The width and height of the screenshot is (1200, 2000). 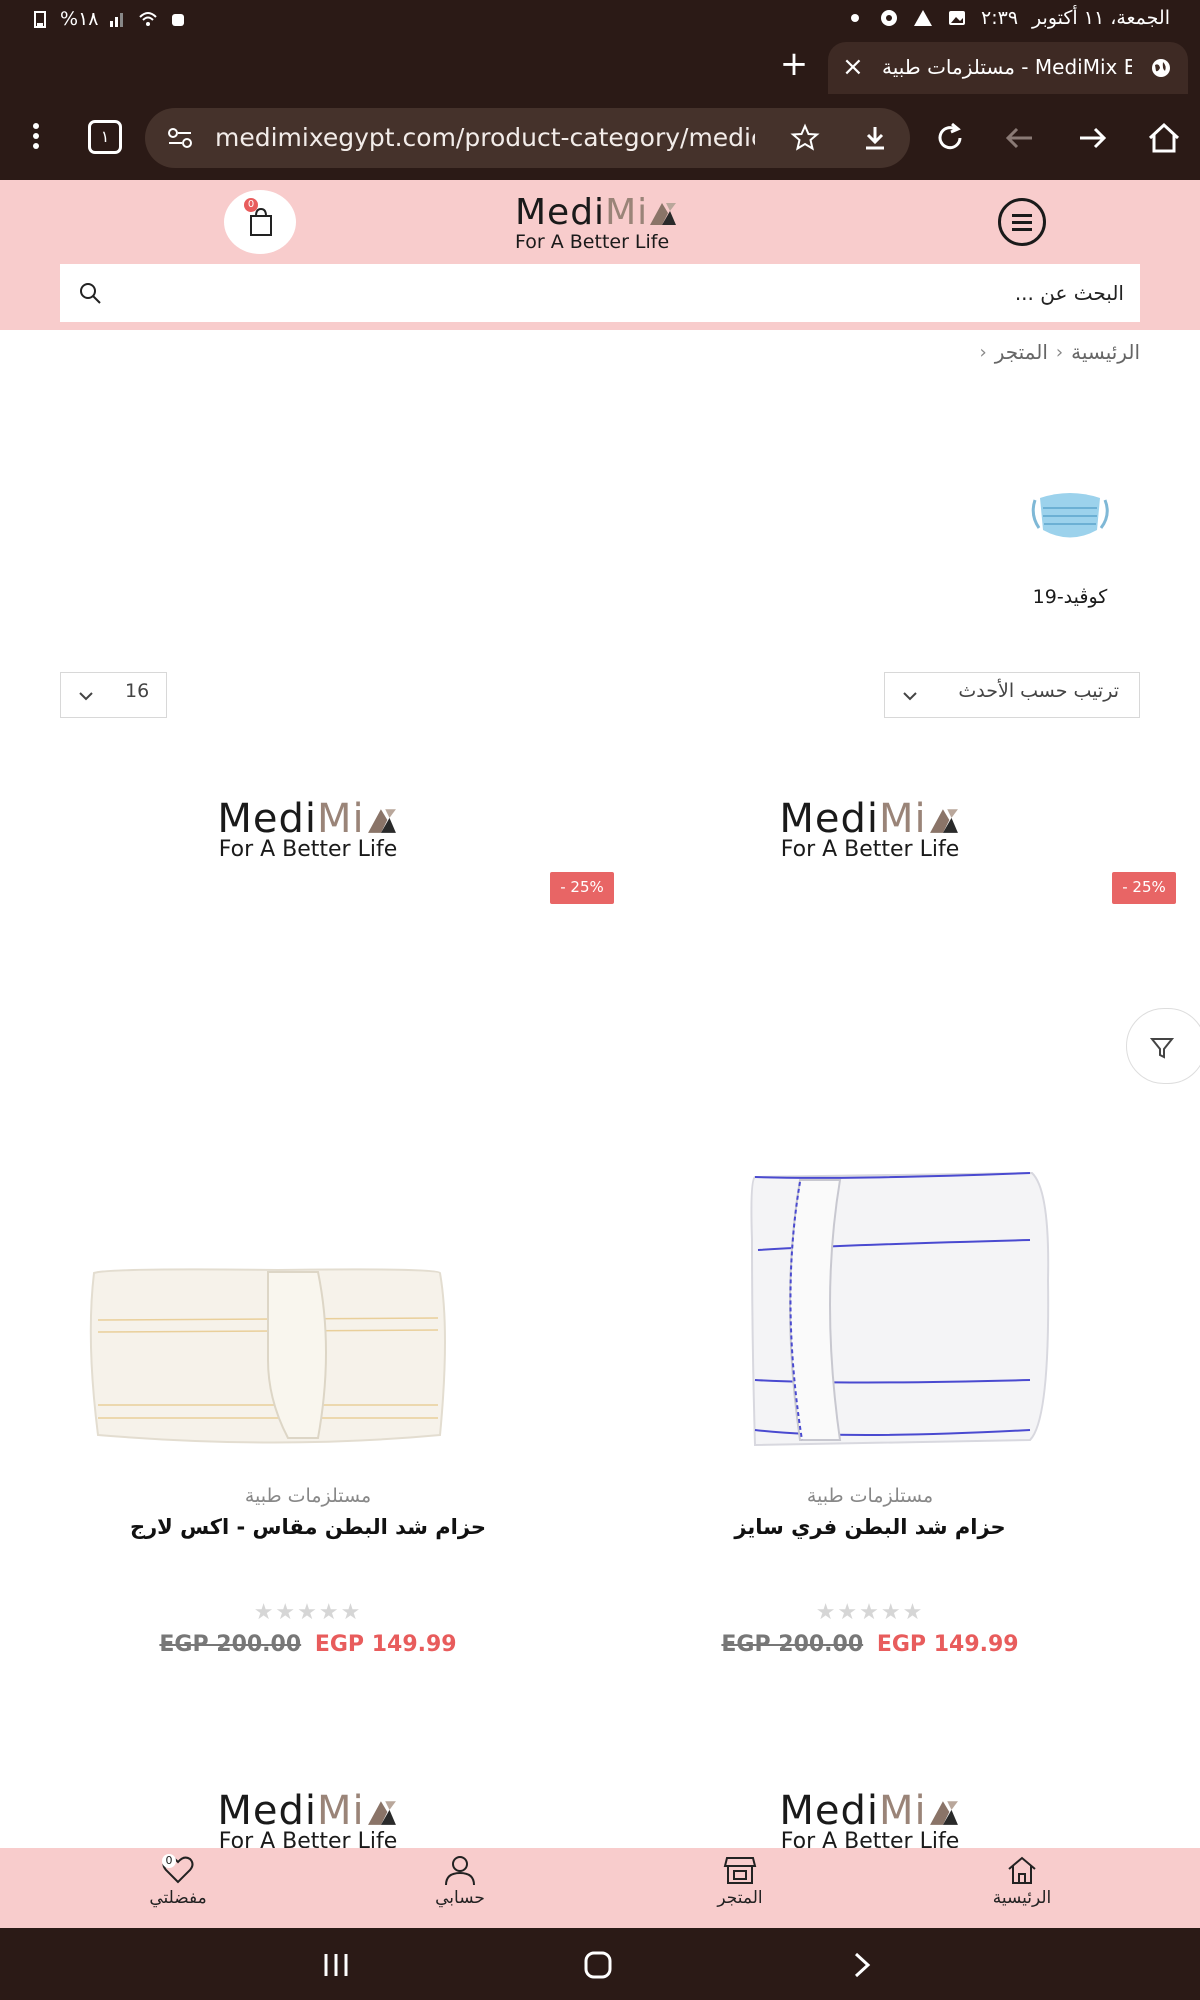 I want to click on hamburger-menu-button, so click(x=1022, y=222).